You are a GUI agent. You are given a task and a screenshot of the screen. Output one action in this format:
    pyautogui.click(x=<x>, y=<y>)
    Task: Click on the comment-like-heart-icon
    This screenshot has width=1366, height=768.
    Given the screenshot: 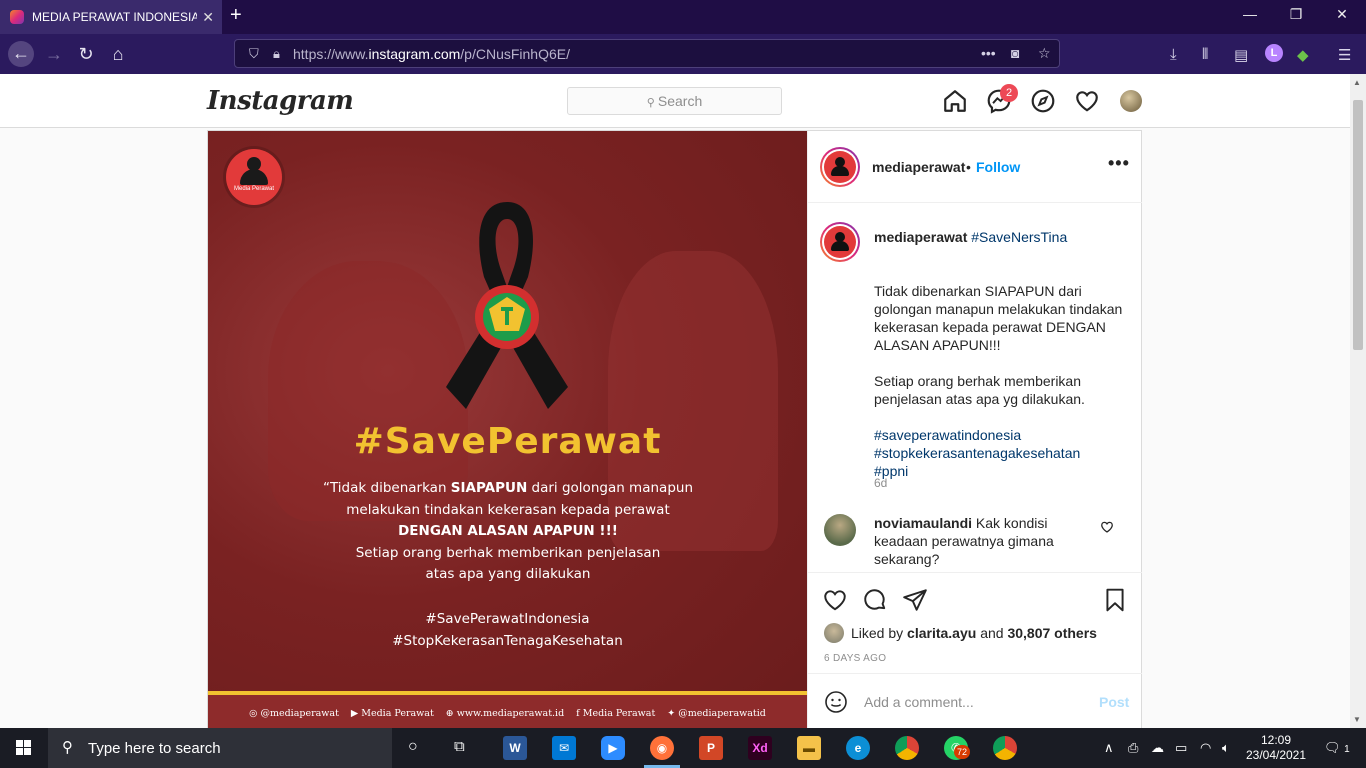 What is the action you would take?
    pyautogui.click(x=1107, y=527)
    